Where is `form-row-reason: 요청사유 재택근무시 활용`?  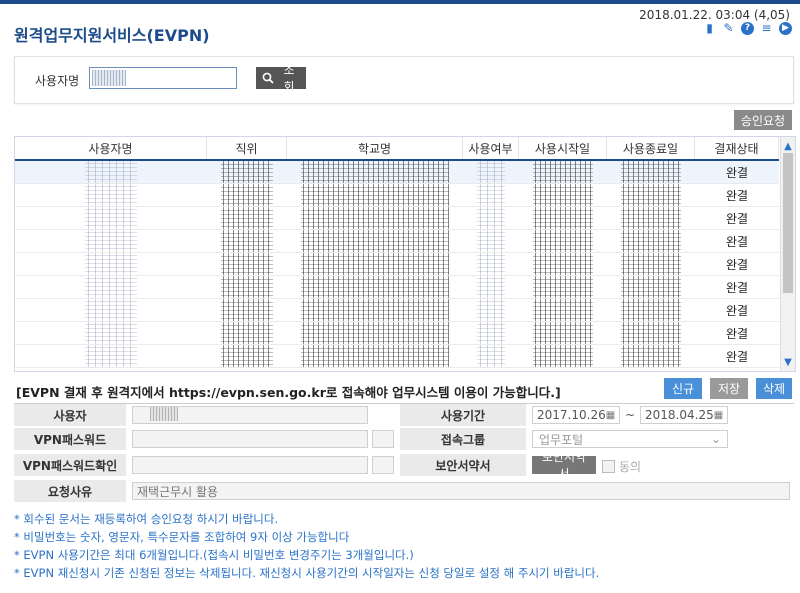 form-row-reason: 요청사유 재택근무시 활용 is located at coordinates (404, 491).